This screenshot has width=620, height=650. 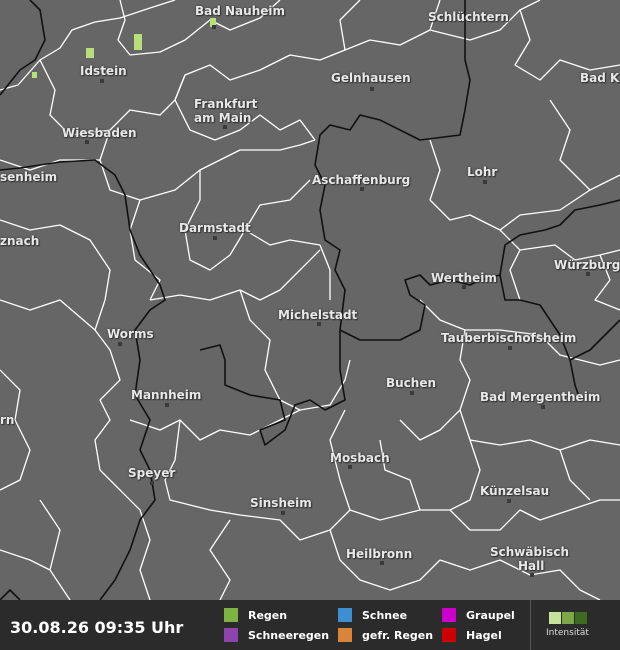 I want to click on legend-label-gefr-regen: gefr. Regen, so click(x=398, y=635).